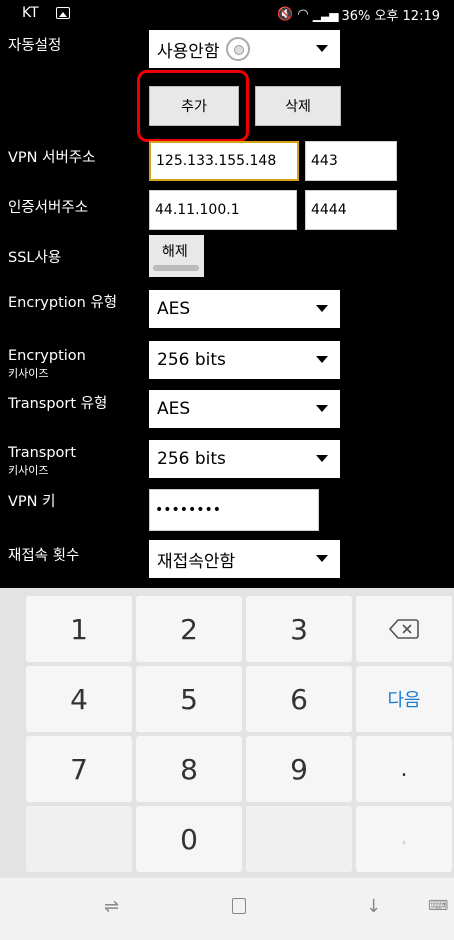 This screenshot has height=940, width=454. I want to click on mute-icon: 🔇, so click(285, 14).